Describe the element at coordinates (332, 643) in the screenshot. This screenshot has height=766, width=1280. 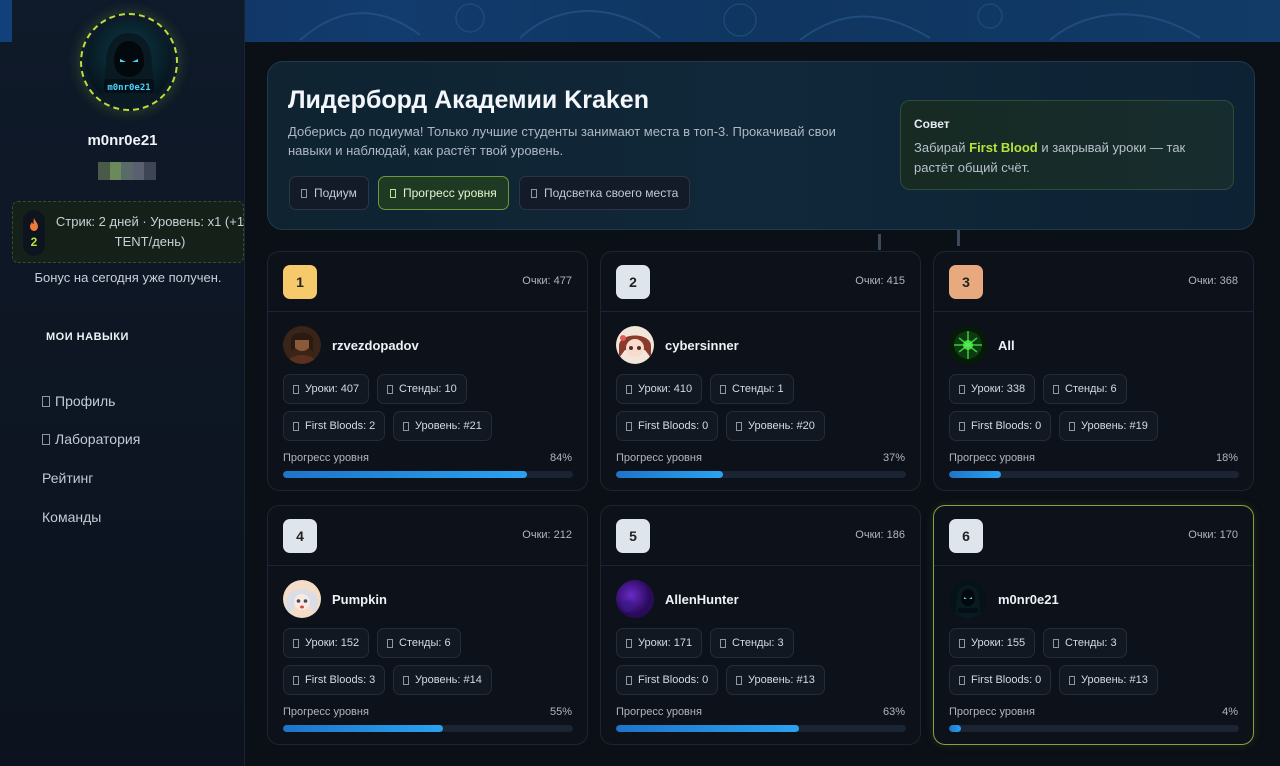
I see `lessons-value: Уроки: 152` at that location.